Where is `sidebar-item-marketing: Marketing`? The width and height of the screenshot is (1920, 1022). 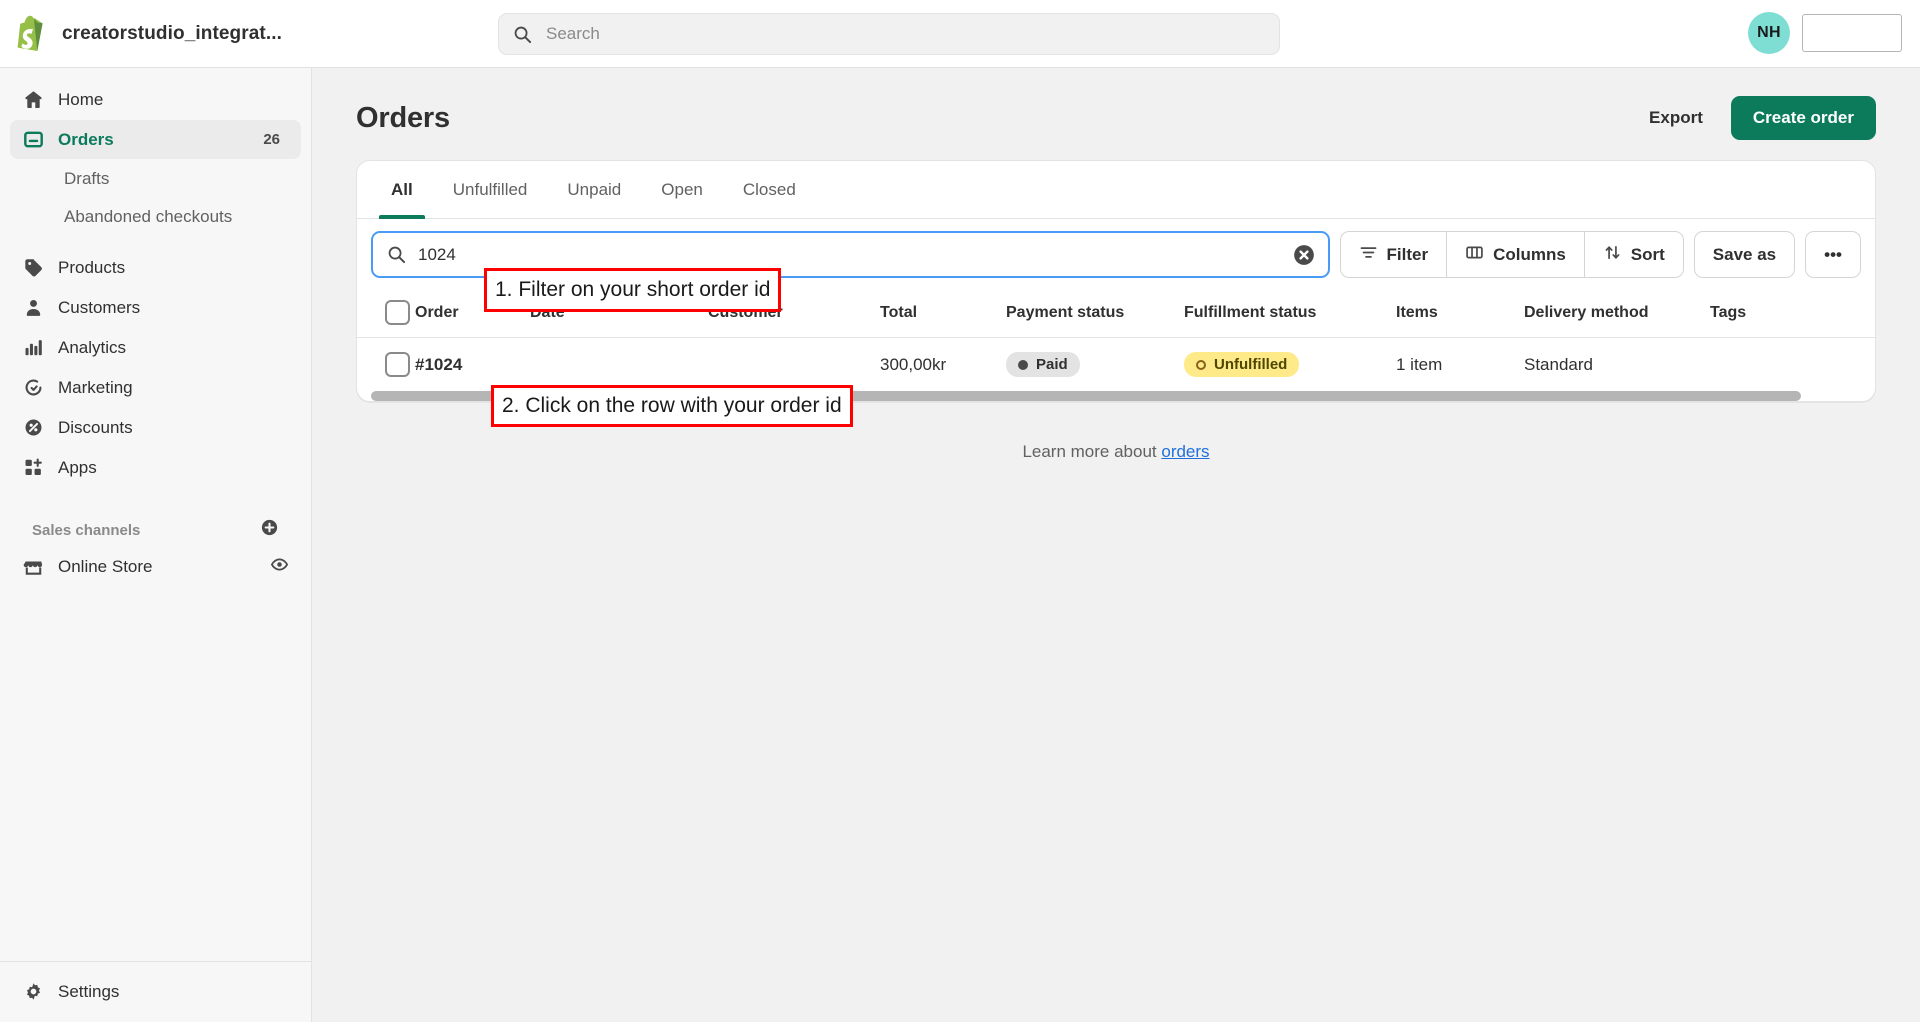
sidebar-item-marketing: Marketing is located at coordinates (155, 387).